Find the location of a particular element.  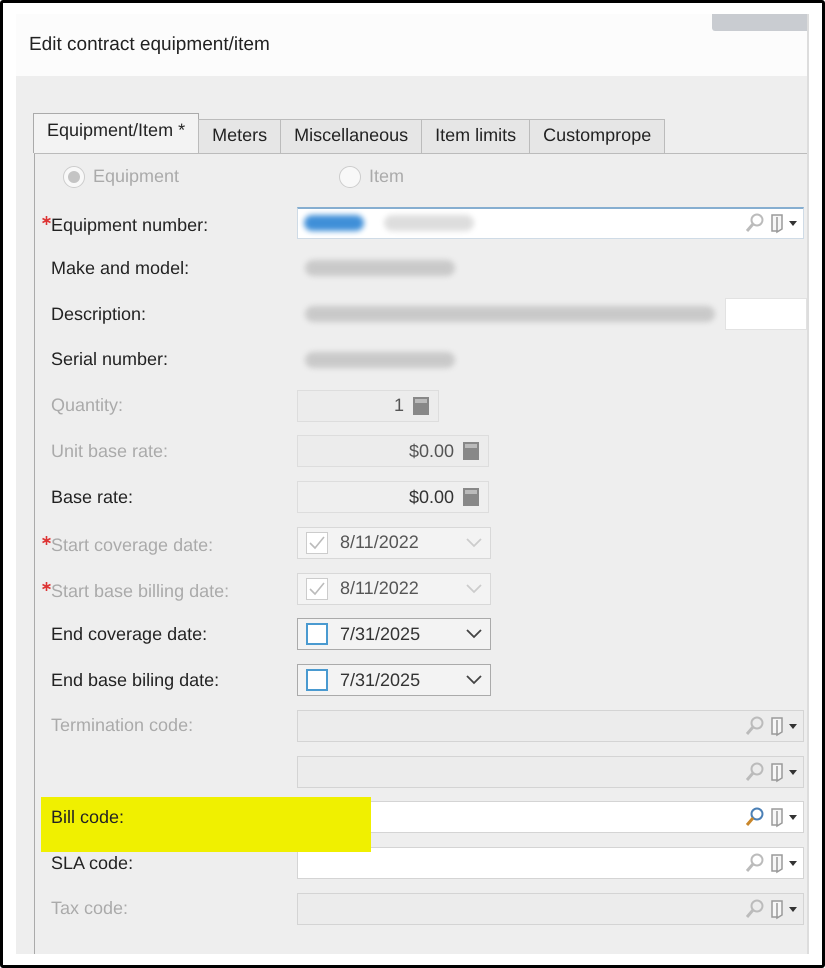

tab: Miscellaneous is located at coordinates (351, 136).